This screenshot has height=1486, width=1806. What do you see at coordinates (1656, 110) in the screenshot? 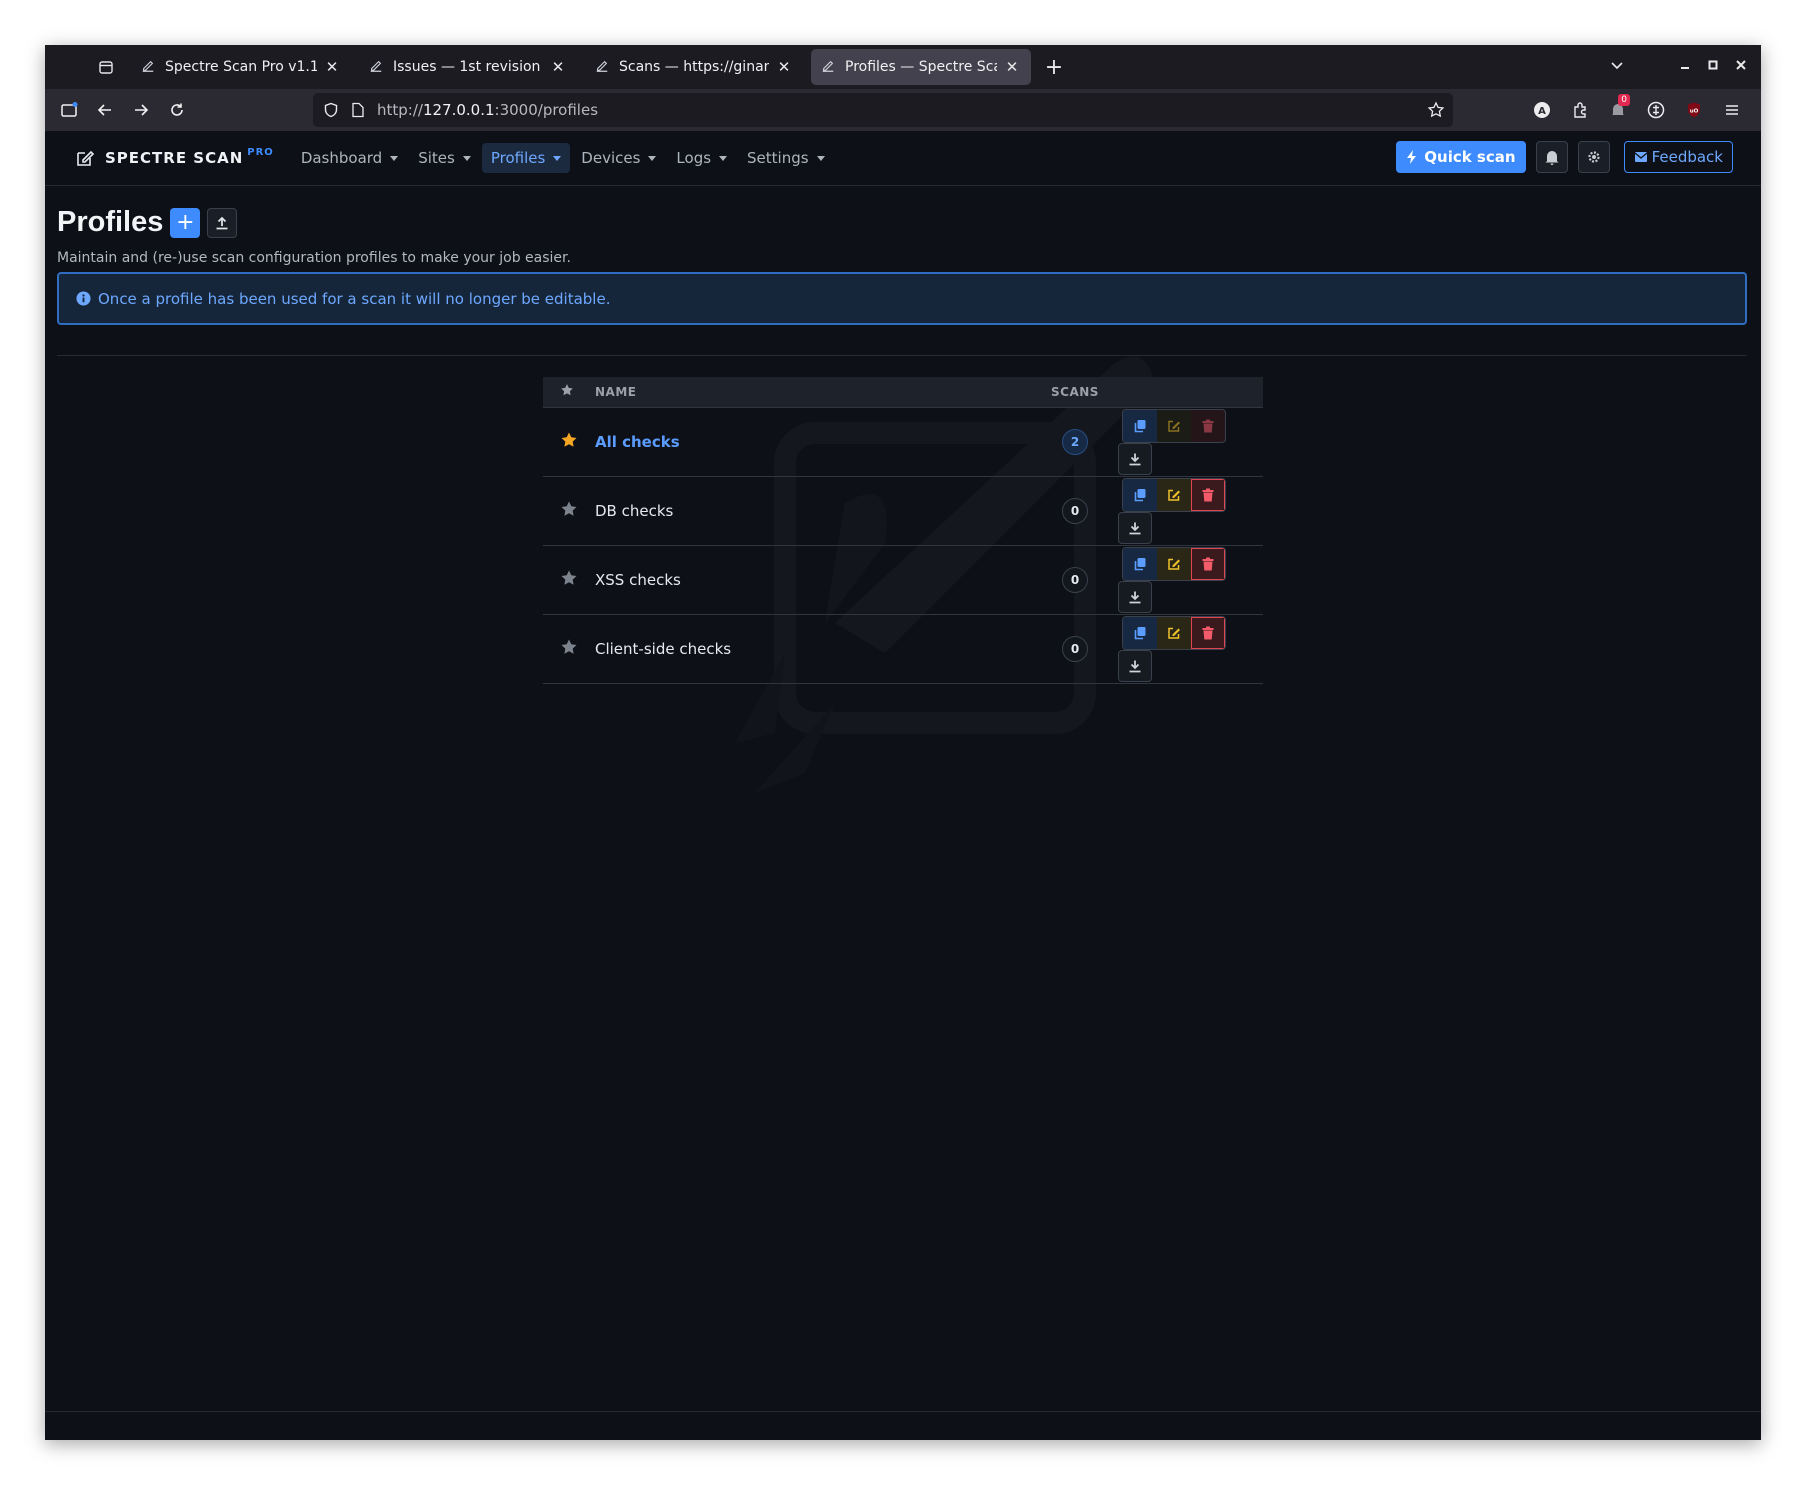
I see `sync-extension-icon` at bounding box center [1656, 110].